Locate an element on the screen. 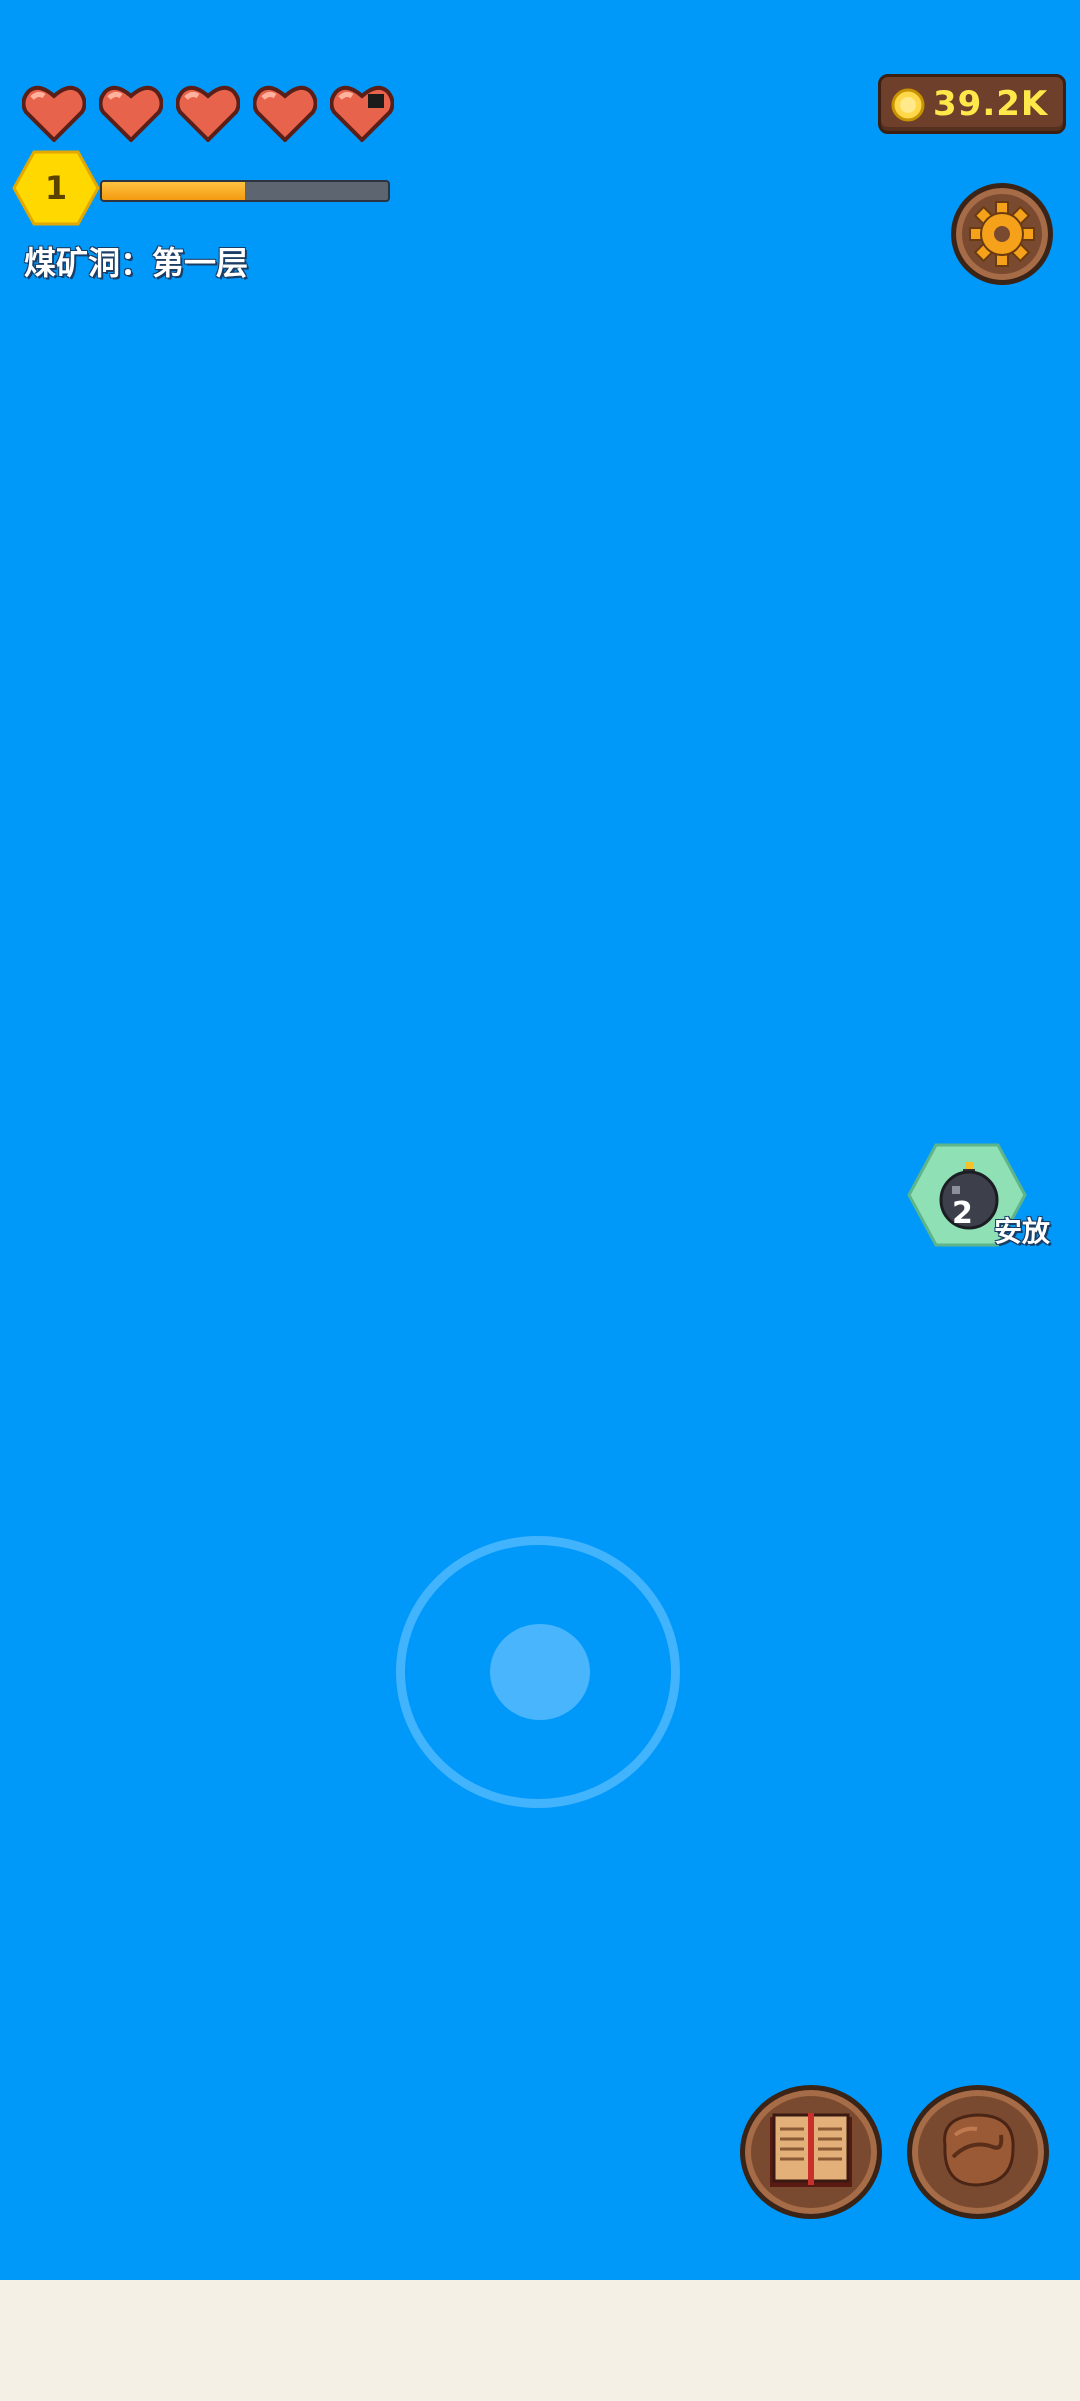  location-label: 煤矿洞：第一层 is located at coordinates (136, 263).